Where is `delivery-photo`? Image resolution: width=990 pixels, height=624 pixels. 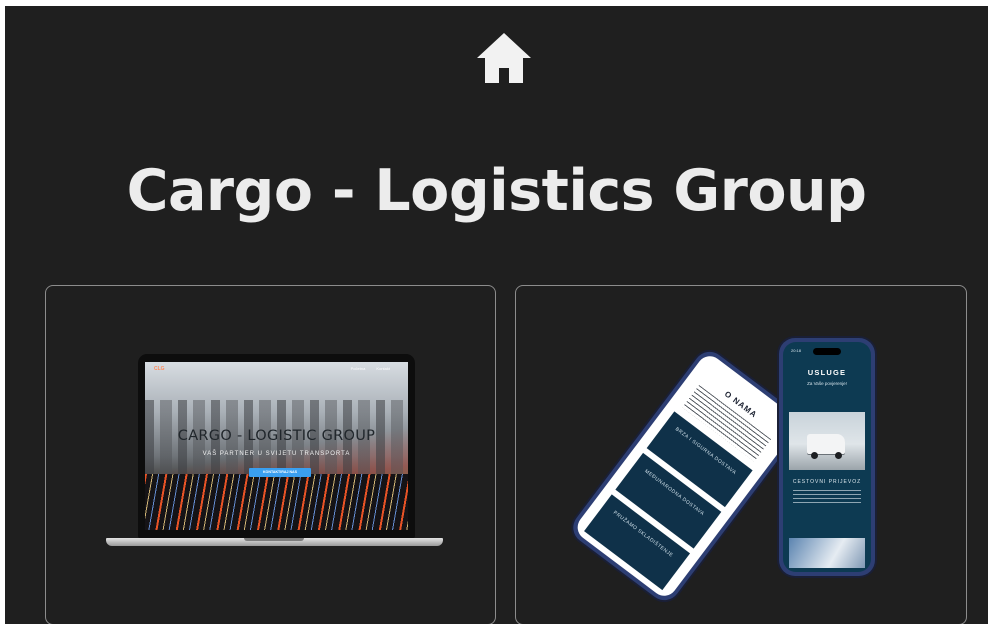 delivery-photo is located at coordinates (827, 553).